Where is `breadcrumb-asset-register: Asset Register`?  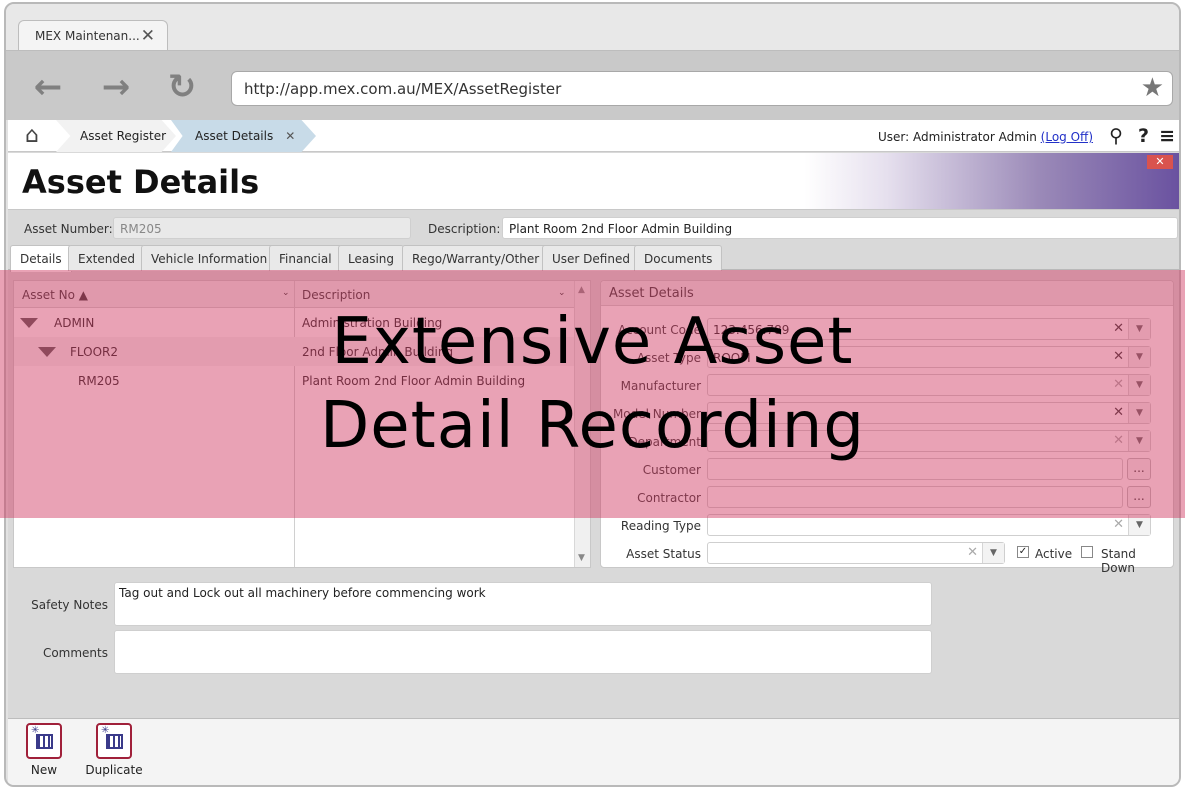
breadcrumb-asset-register: Asset Register is located at coordinates (116, 136).